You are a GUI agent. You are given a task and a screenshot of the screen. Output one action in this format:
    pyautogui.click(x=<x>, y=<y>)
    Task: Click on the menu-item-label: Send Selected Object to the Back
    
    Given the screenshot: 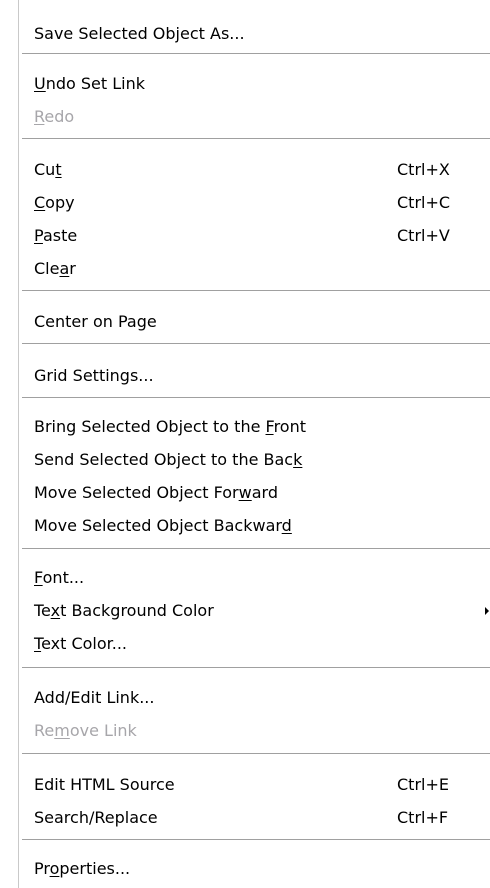 What is the action you would take?
    pyautogui.click(x=168, y=459)
    